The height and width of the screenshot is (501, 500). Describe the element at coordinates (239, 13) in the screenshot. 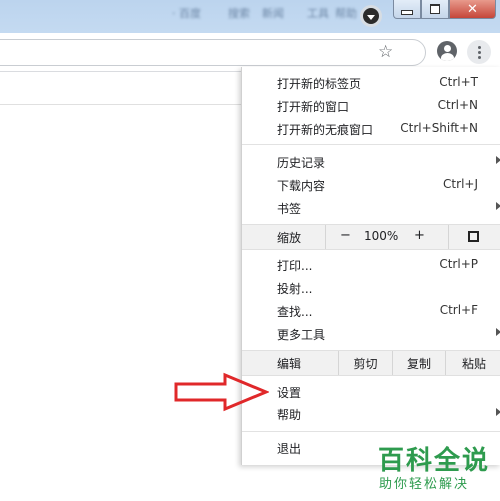

I see `blurred-tab-text: 搜索` at that location.